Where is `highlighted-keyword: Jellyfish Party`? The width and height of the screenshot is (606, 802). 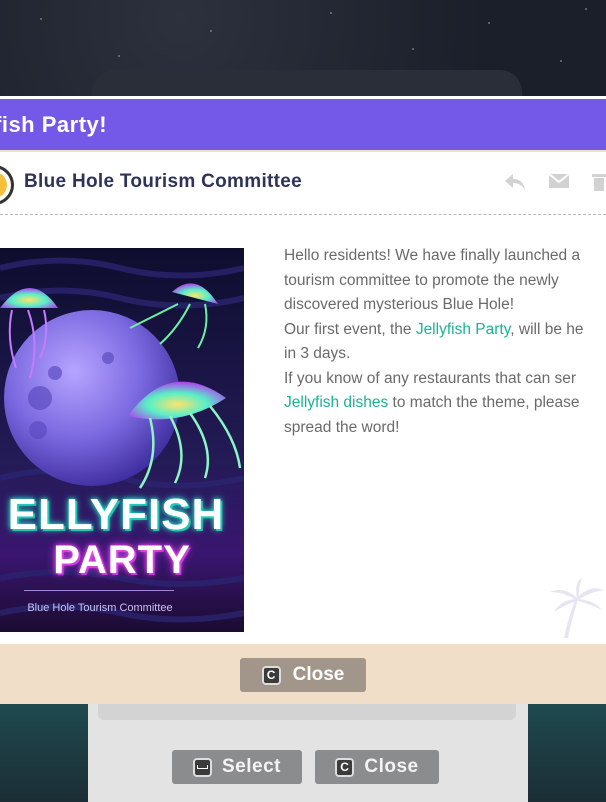
highlighted-keyword: Jellyfish Party is located at coordinates (463, 329).